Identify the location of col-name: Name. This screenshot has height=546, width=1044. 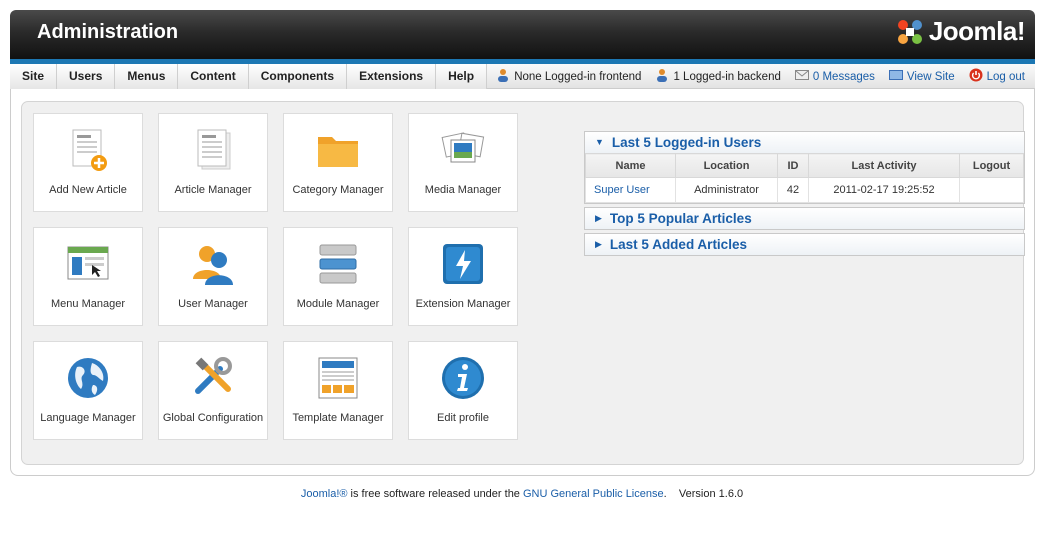
(630, 165).